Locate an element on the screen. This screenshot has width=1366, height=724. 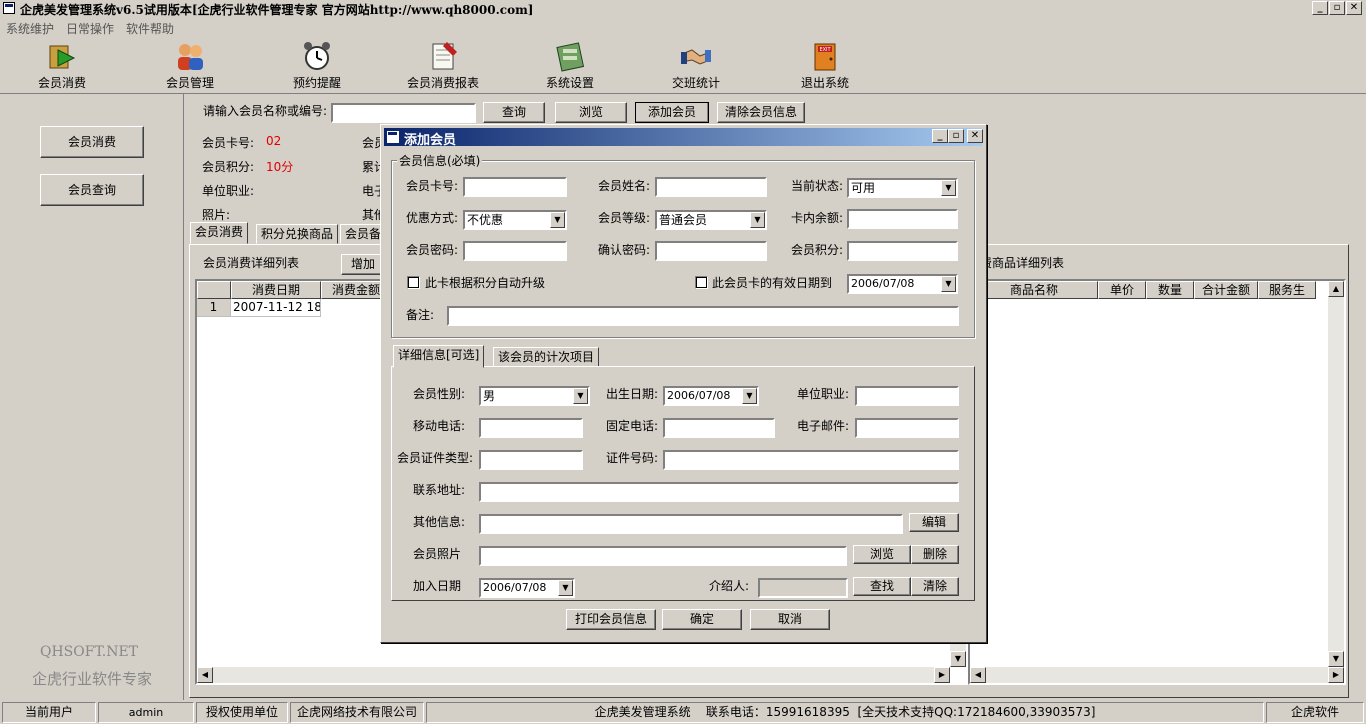
browse-button: 浏览 is located at coordinates (591, 112).